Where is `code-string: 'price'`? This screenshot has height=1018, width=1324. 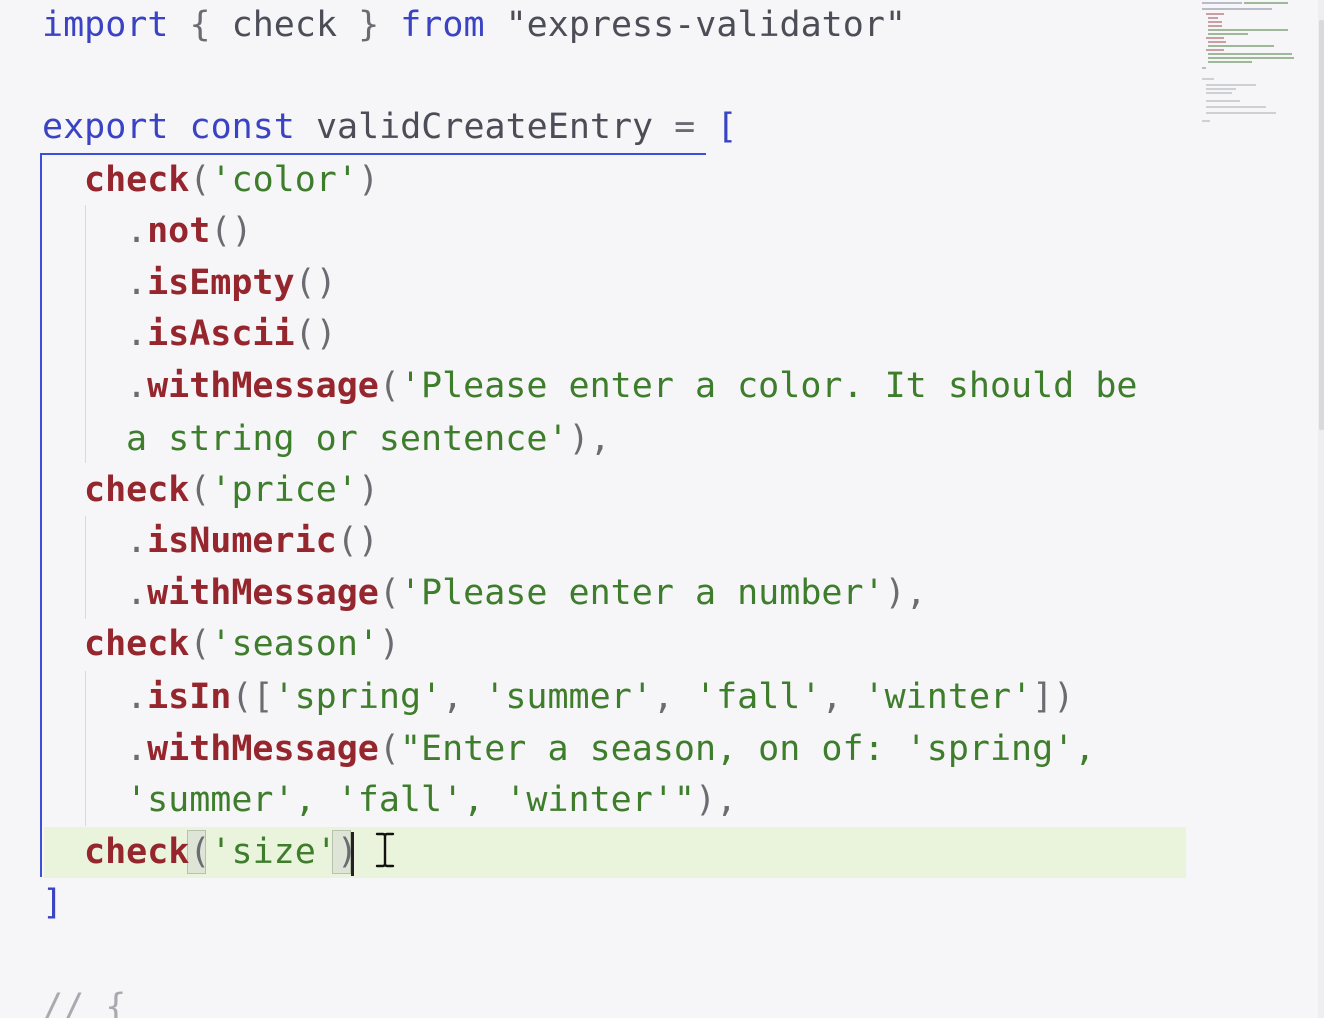 code-string: 'price' is located at coordinates (284, 490).